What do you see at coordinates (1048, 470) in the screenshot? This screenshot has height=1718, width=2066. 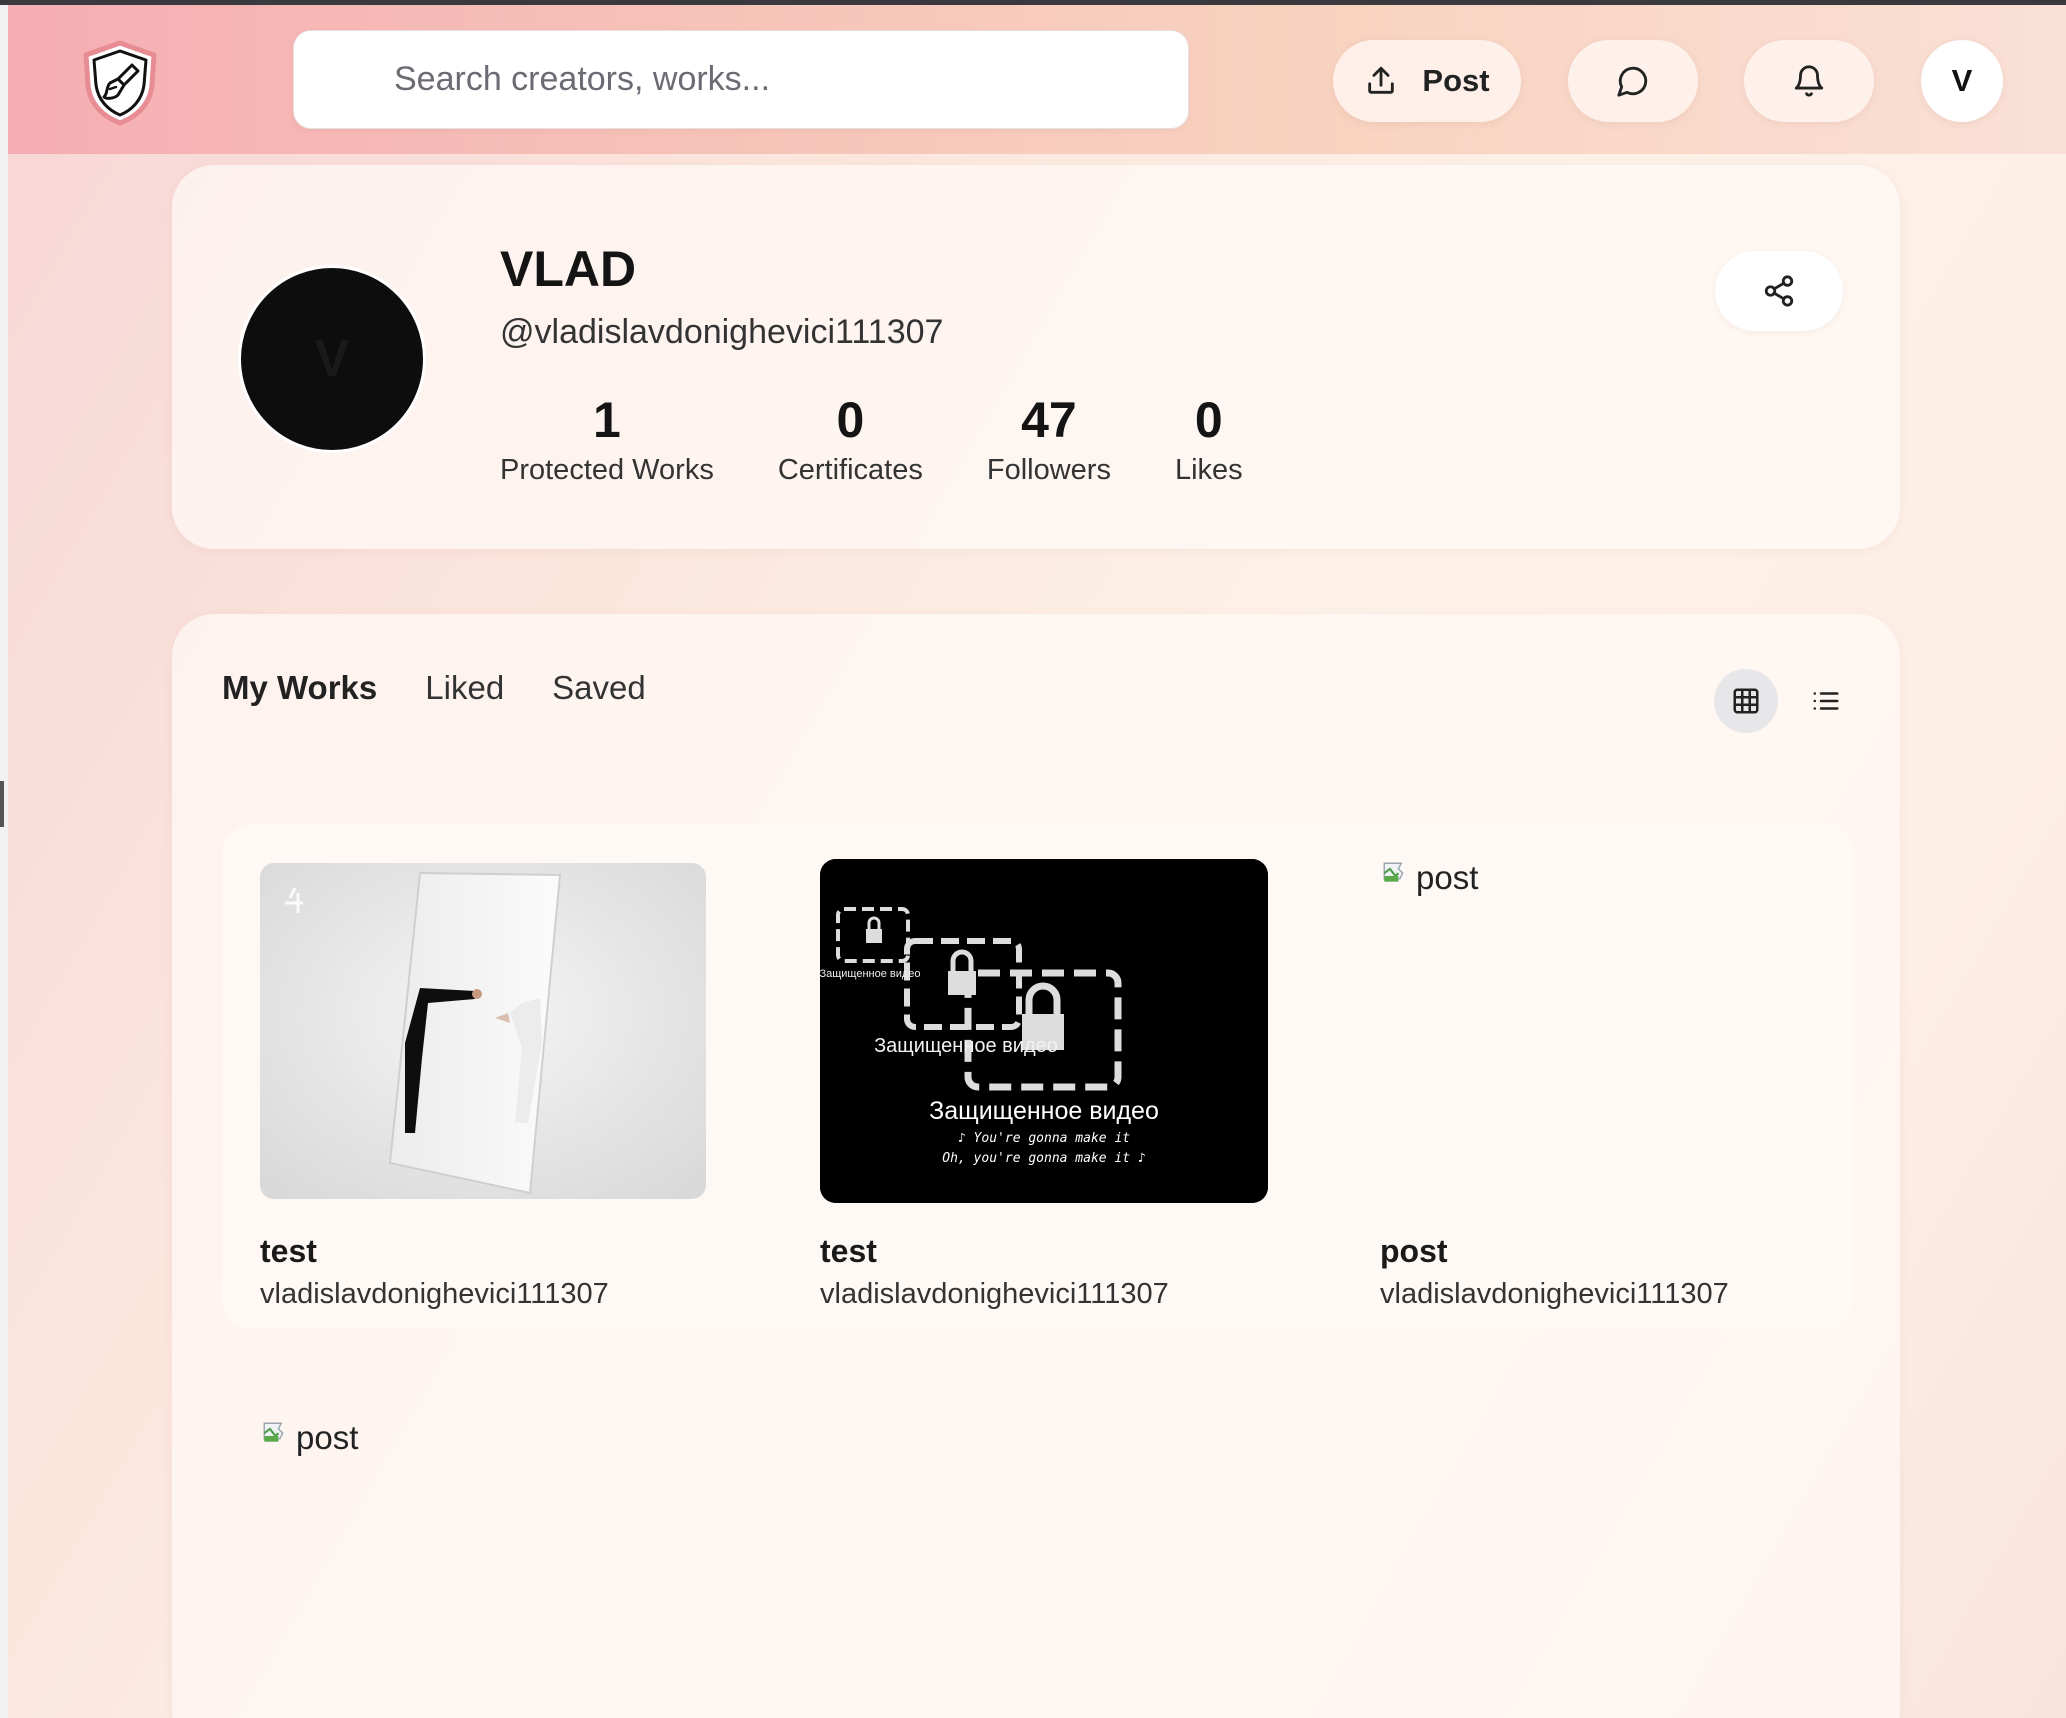 I see `stat-label: Followers` at bounding box center [1048, 470].